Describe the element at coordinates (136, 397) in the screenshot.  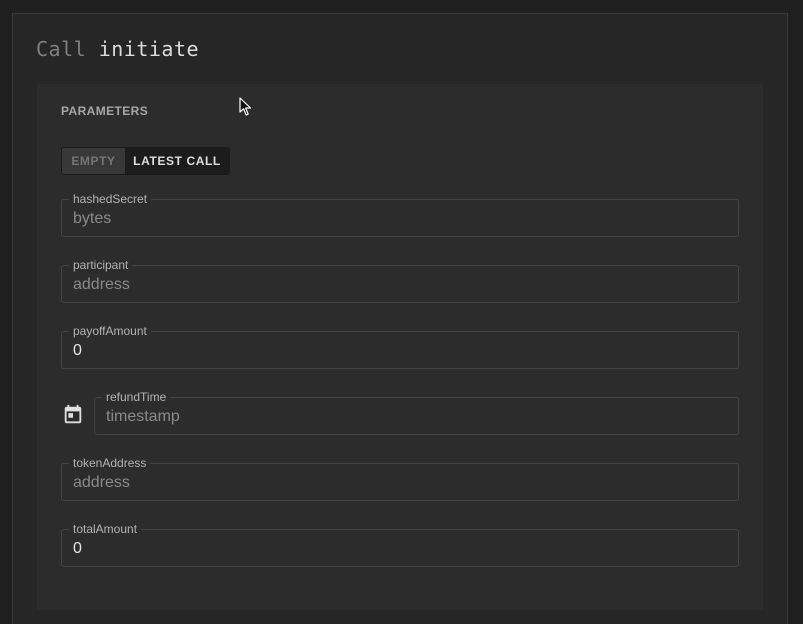
I see `refund-time-label: refundTime` at that location.